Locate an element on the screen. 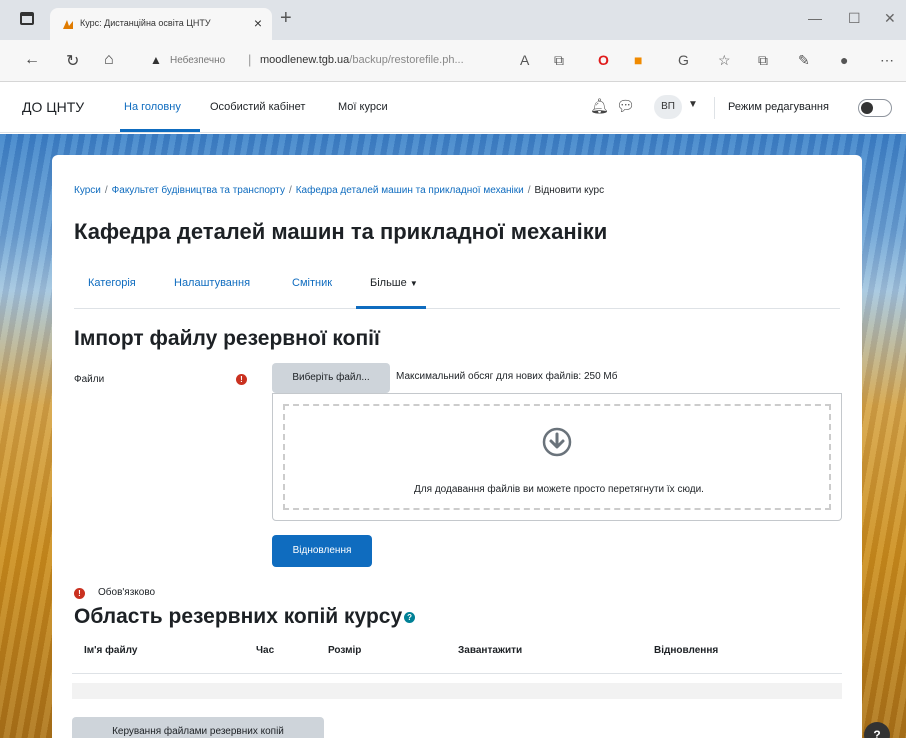 The height and width of the screenshot is (738, 906). site-favicon-icon is located at coordinates (68, 24).